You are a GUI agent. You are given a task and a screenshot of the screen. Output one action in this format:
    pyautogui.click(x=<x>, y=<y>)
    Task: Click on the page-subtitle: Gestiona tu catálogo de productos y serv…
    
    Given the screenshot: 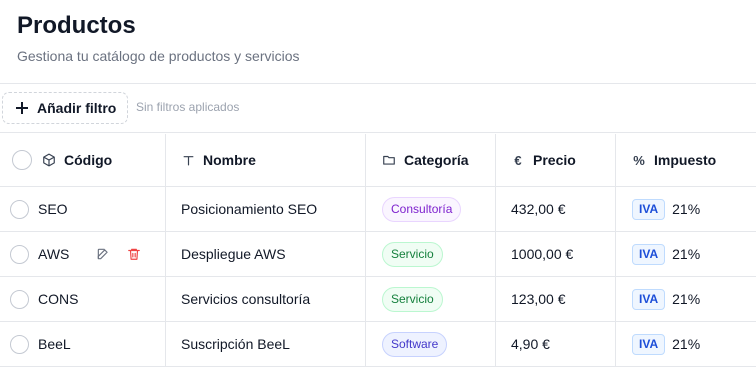 What is the action you would take?
    pyautogui.click(x=158, y=56)
    